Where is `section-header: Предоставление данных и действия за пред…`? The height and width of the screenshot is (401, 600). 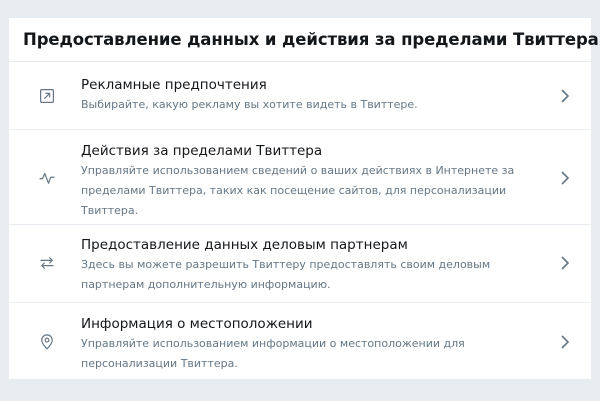 section-header: Предоставление данных и действия за пред… is located at coordinates (304, 40).